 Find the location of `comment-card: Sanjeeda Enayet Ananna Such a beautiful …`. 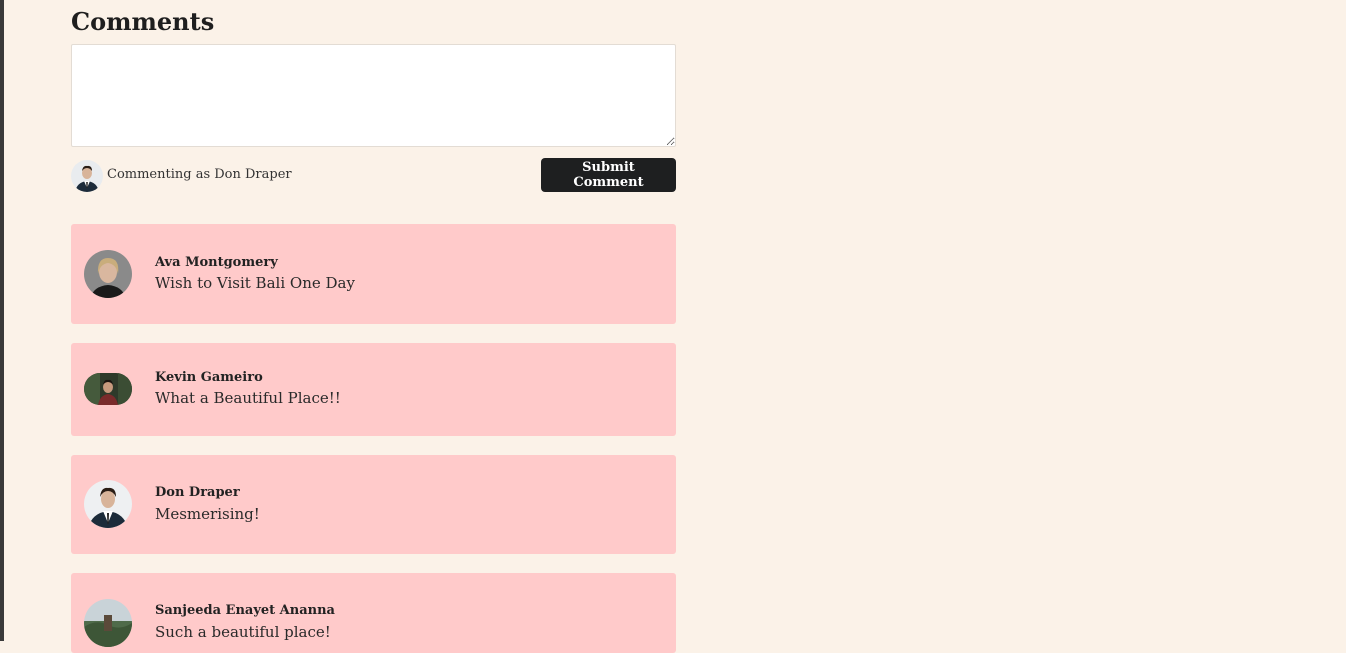

comment-card: Sanjeeda Enayet Ananna Such a beautiful … is located at coordinates (373, 613).